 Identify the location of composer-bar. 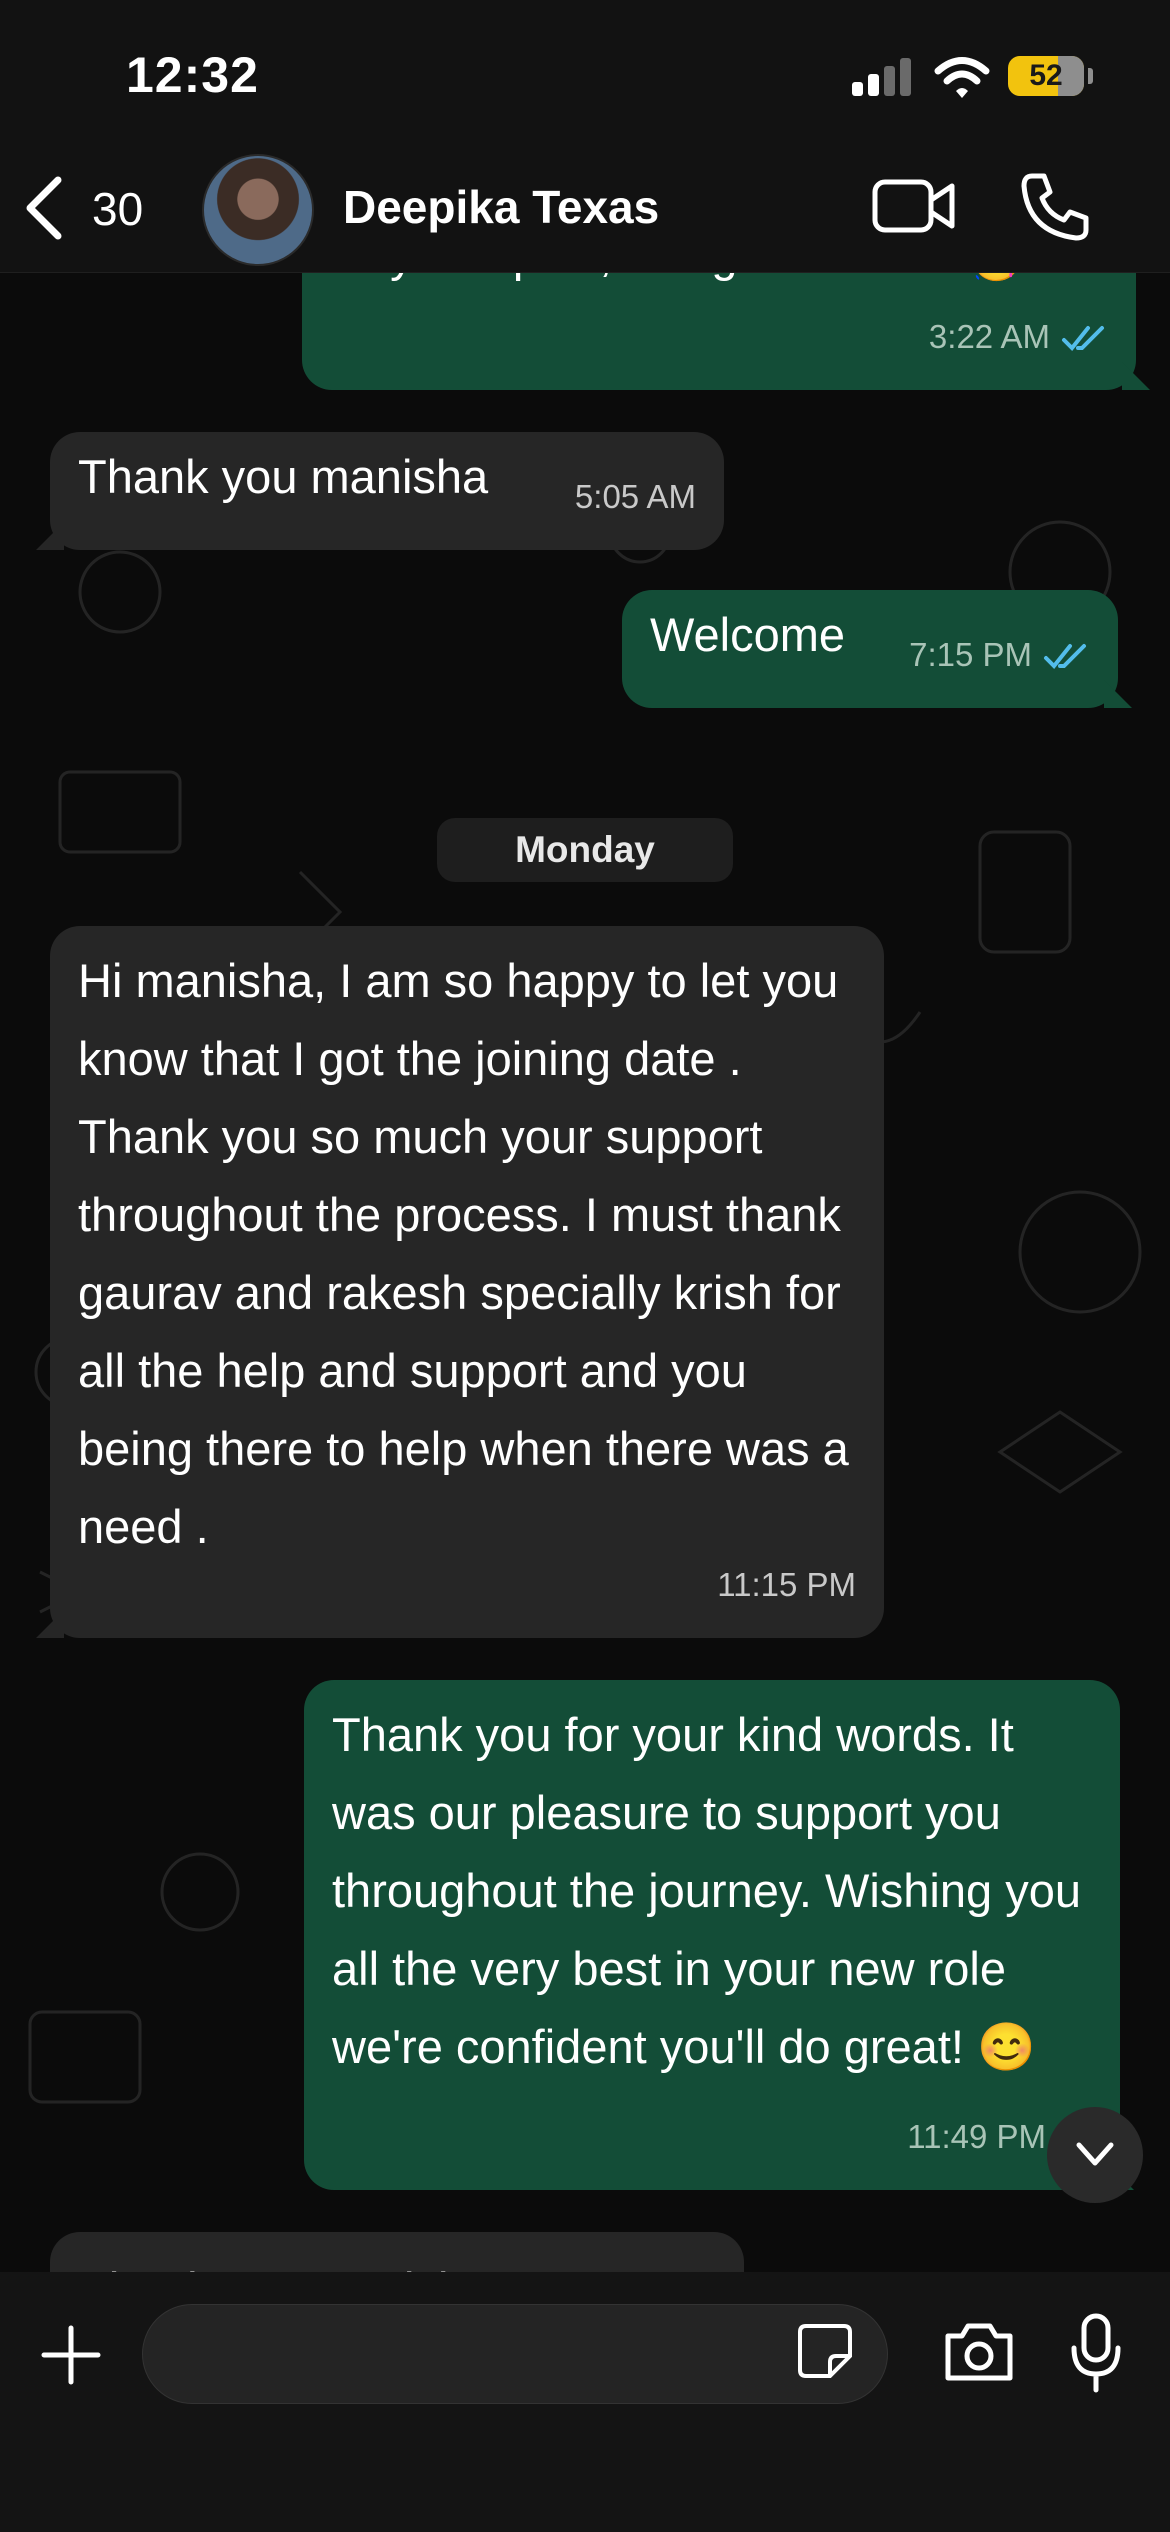
(585, 2402).